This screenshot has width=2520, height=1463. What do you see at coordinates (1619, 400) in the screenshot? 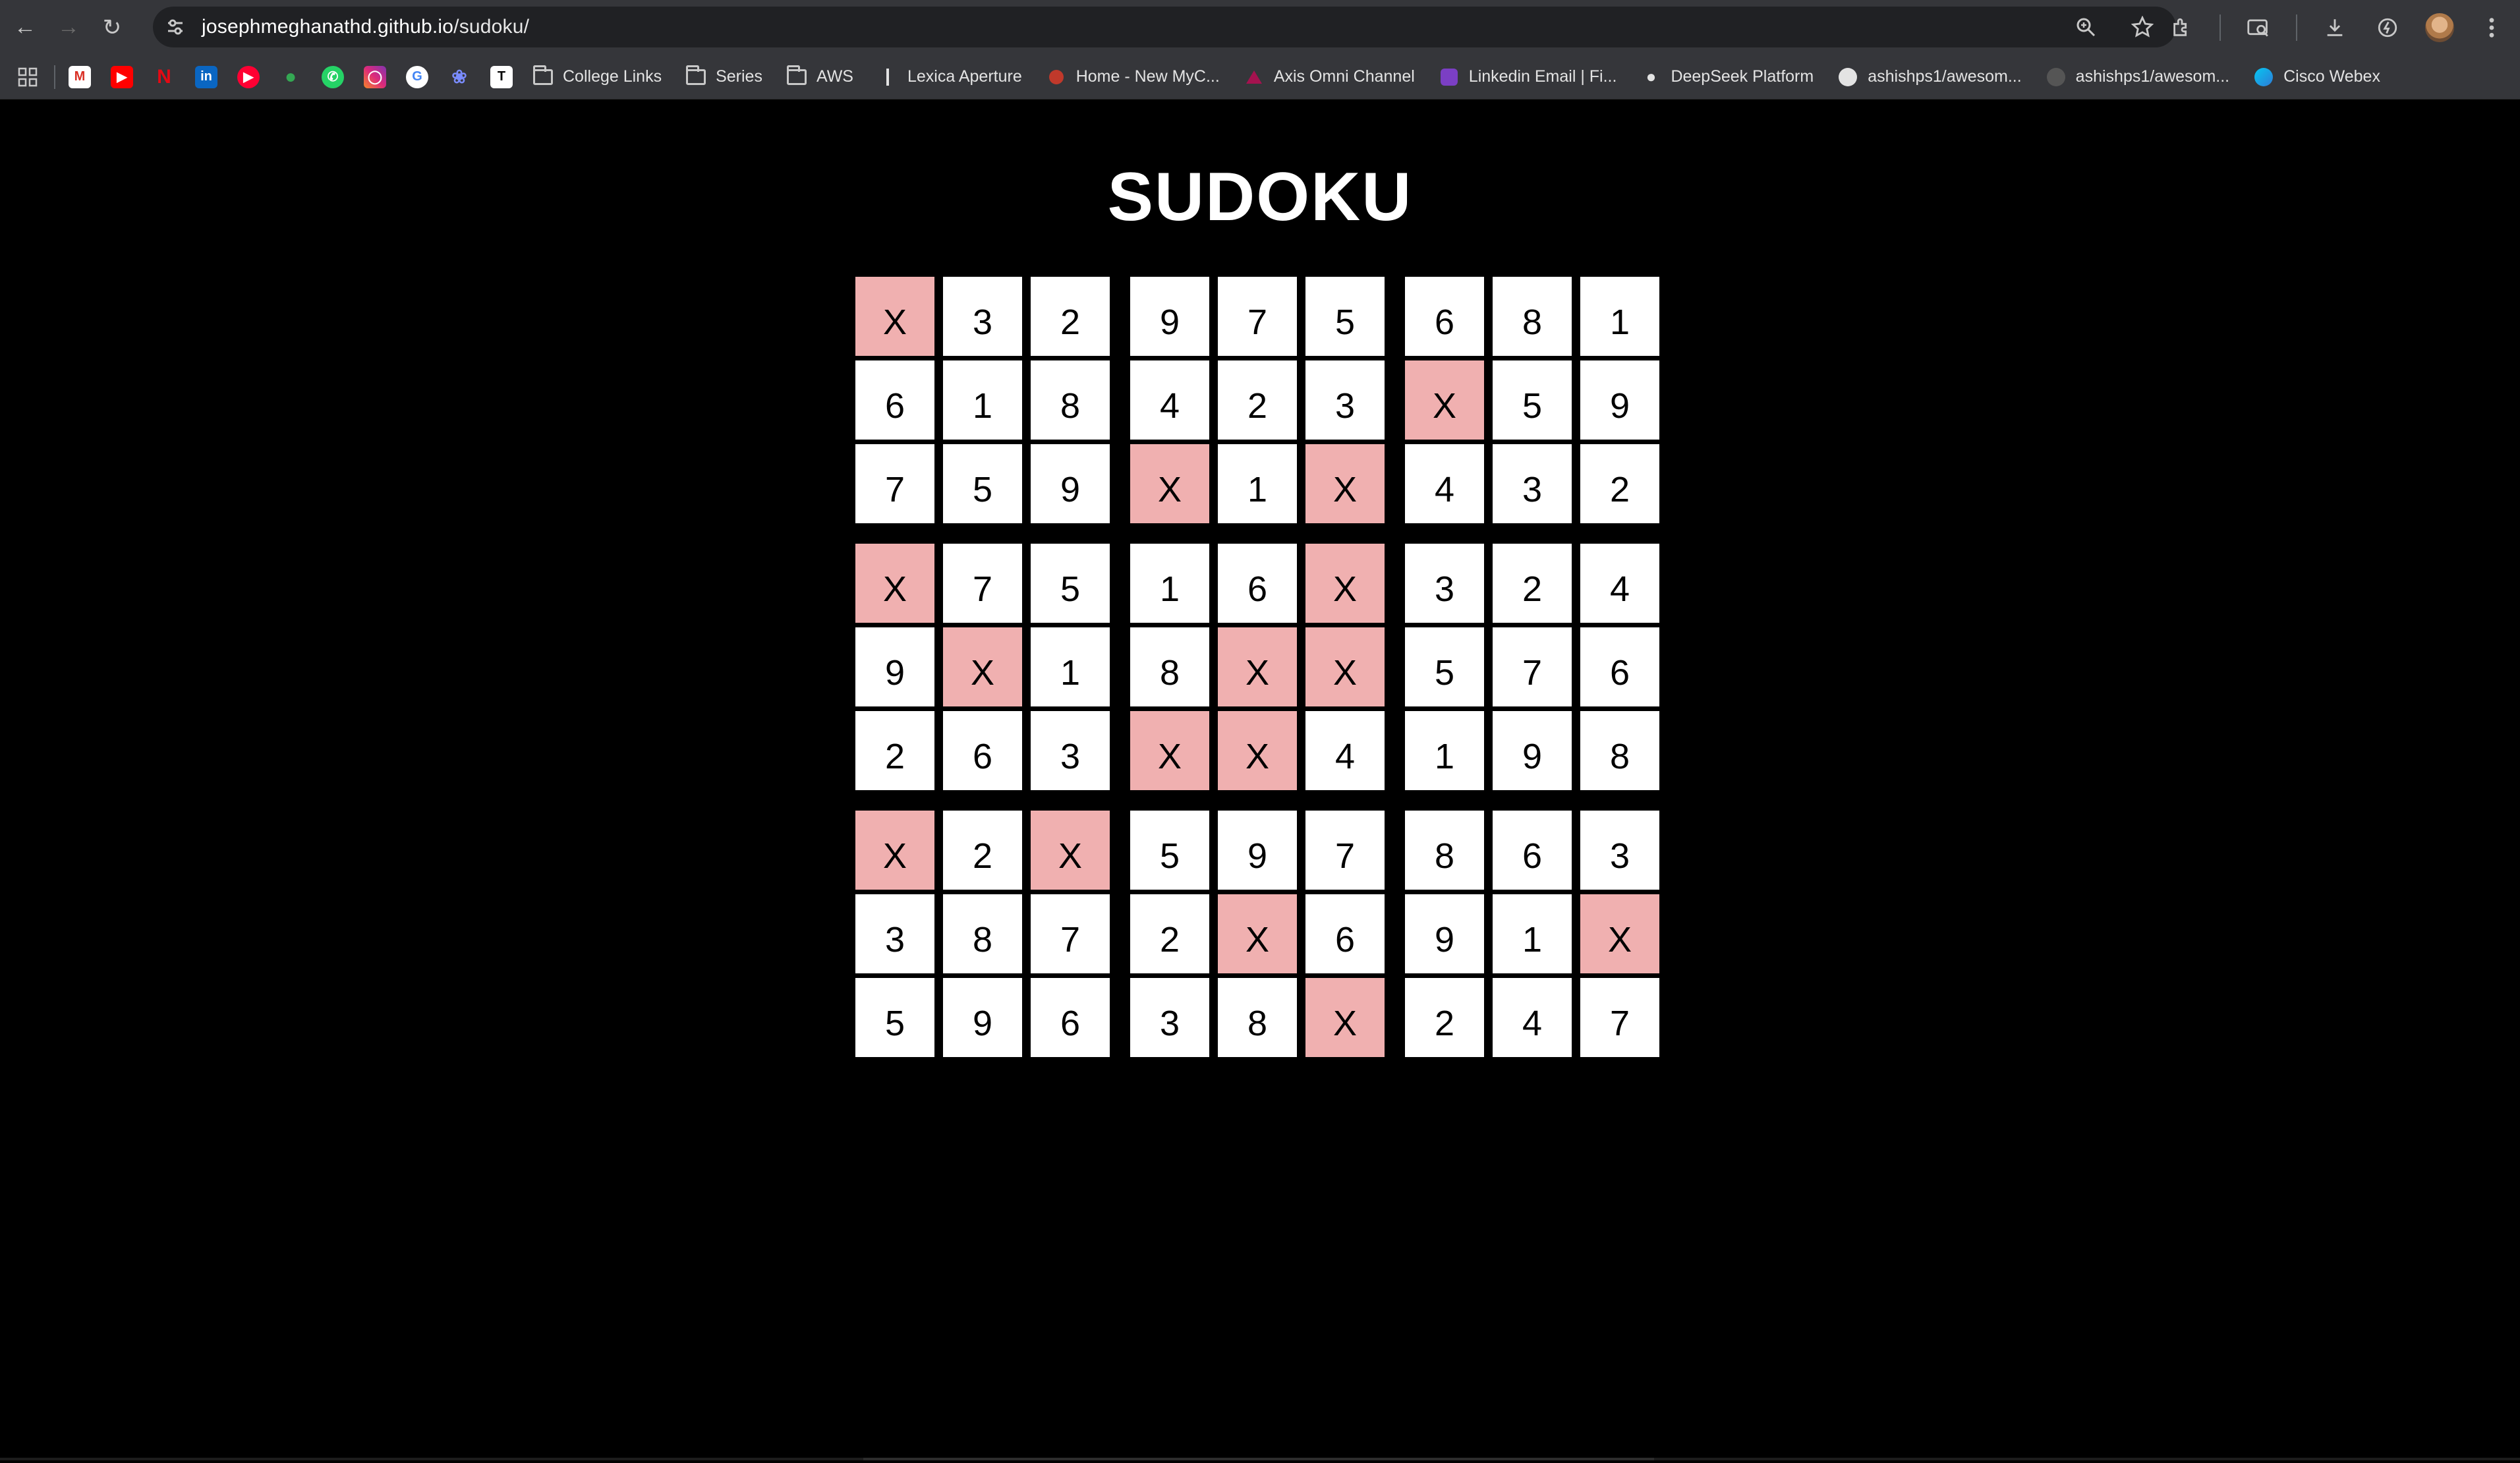
I see `sudoku-cell-r2-c9: 9` at bounding box center [1619, 400].